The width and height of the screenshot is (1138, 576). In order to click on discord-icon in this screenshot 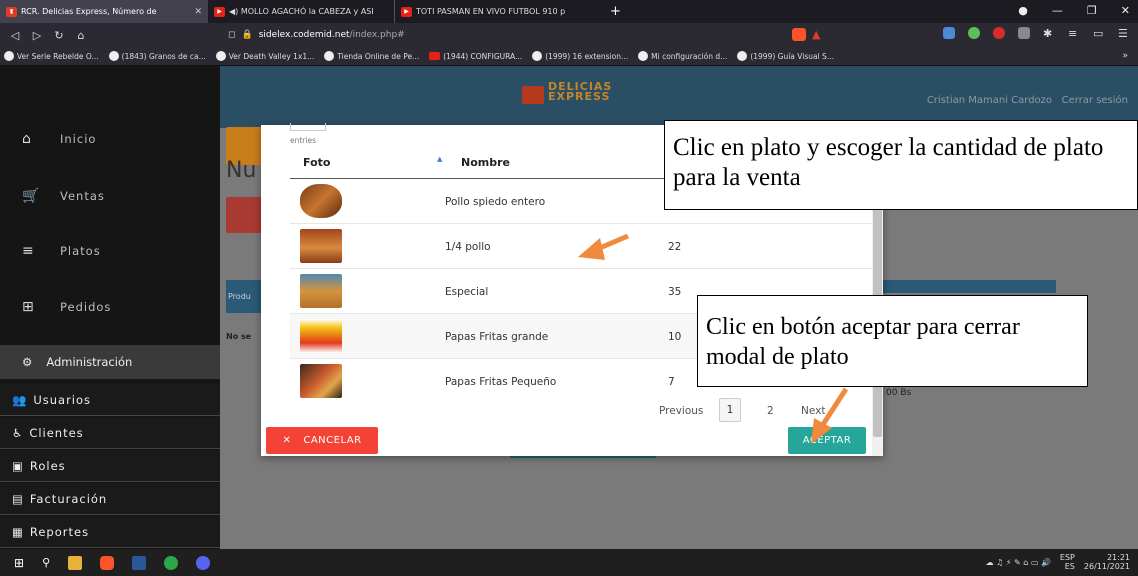, I will do `click(203, 562)`.